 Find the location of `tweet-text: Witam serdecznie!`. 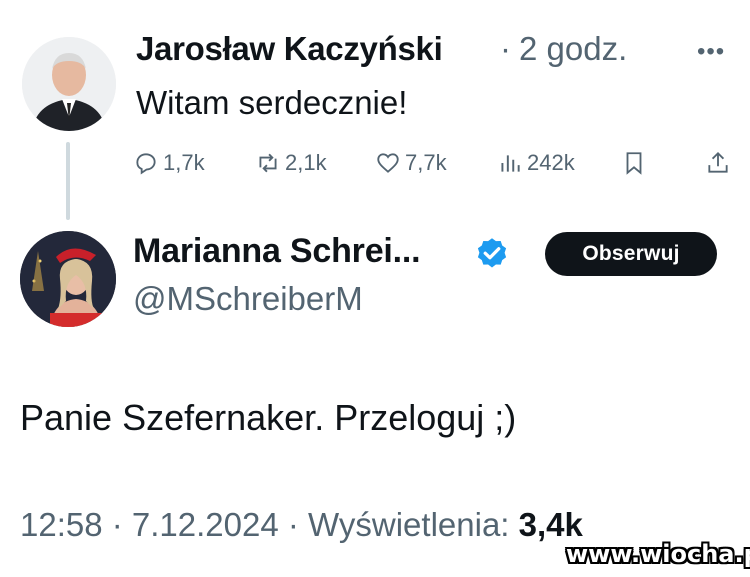

tweet-text: Witam serdecznie! is located at coordinates (272, 102).